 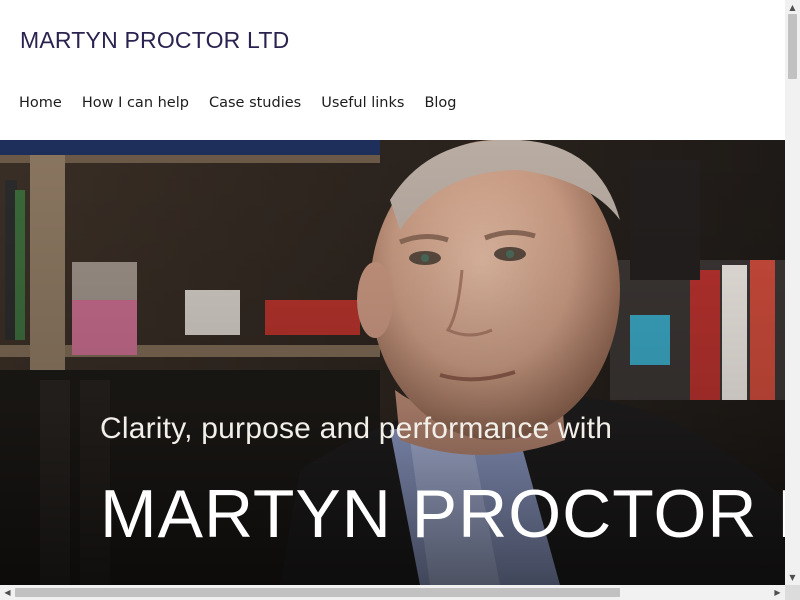 What do you see at coordinates (792, 592) in the screenshot?
I see `scrollbar-corner` at bounding box center [792, 592].